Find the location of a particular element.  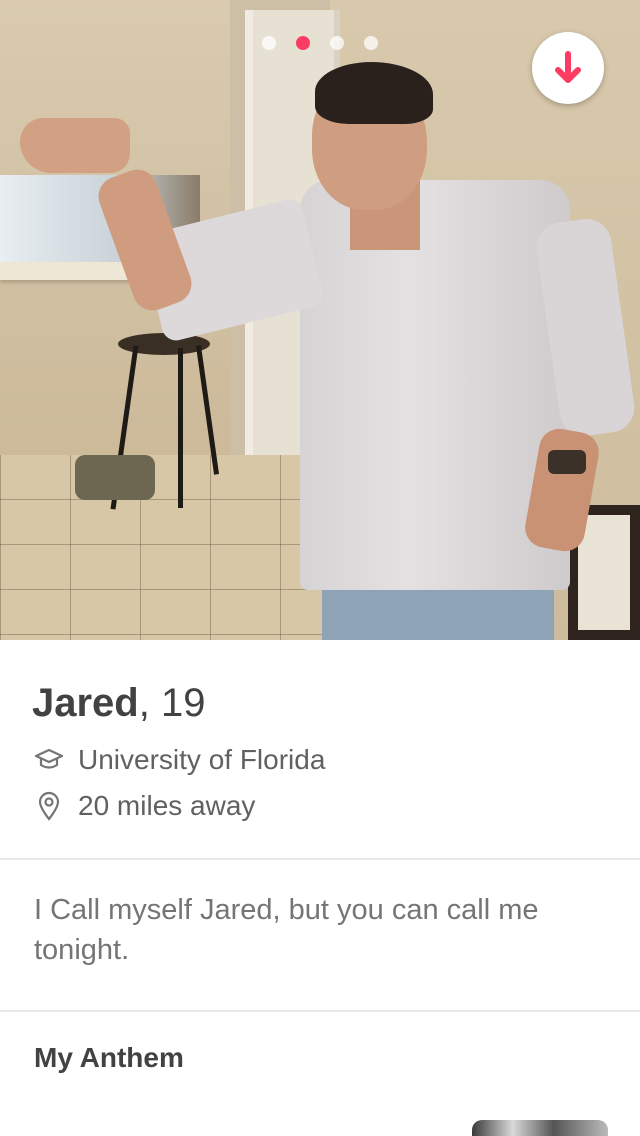

graduation-cap-icon is located at coordinates (49, 760).